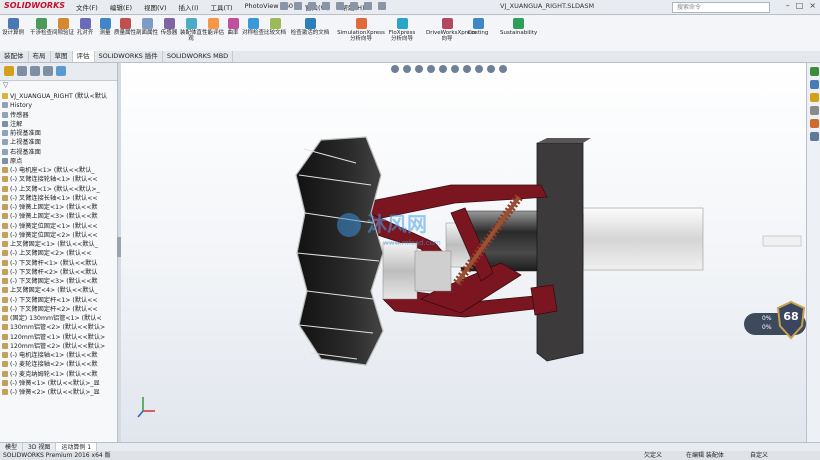 This screenshot has height=460, width=820. I want to click on tree-item-sensors: 传感器, so click(59, 115).